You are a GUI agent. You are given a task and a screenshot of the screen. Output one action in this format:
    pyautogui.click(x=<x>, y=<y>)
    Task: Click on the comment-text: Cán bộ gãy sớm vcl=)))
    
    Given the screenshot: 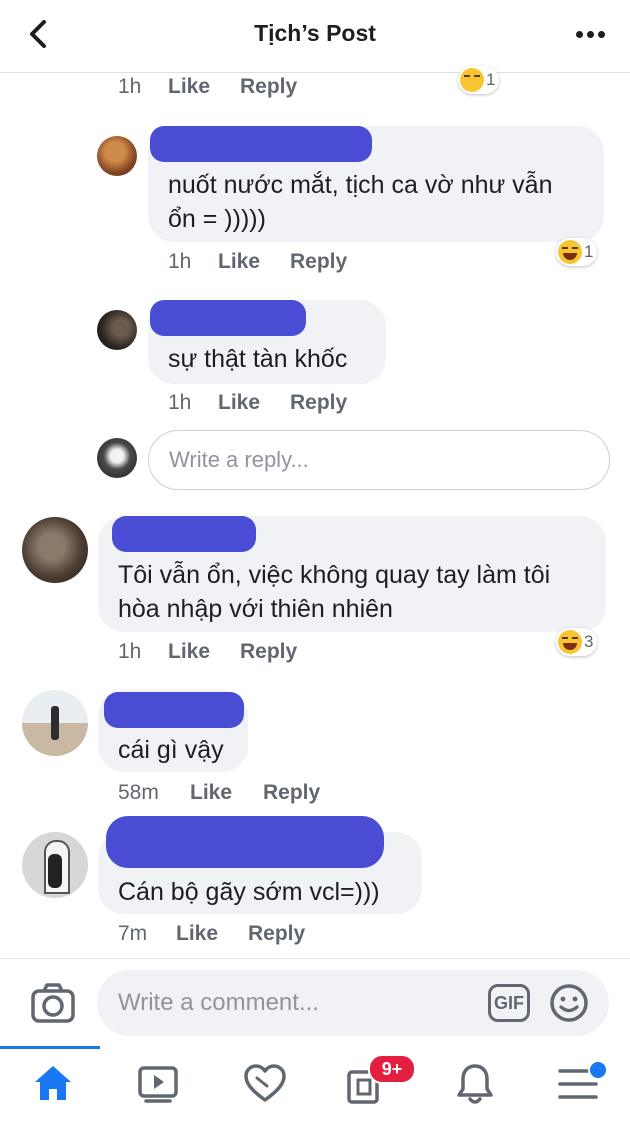 What is the action you would take?
    pyautogui.click(x=249, y=892)
    